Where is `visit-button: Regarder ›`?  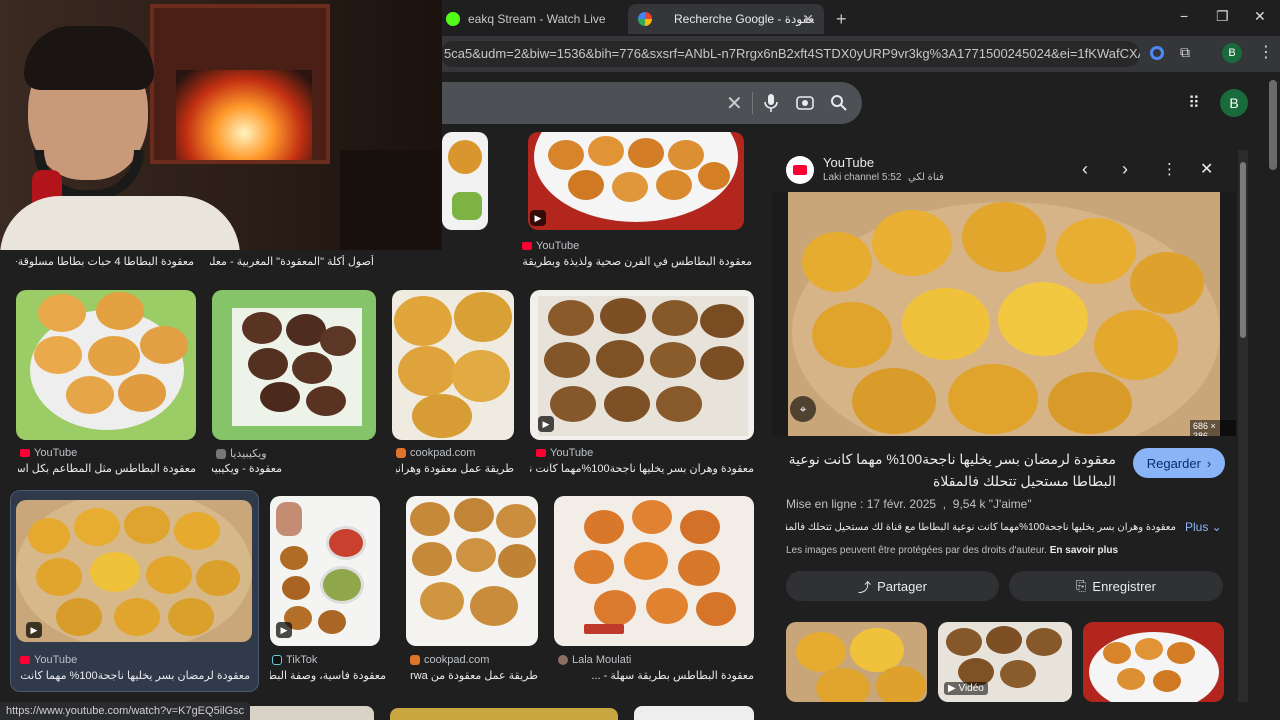 visit-button: Regarder › is located at coordinates (1179, 463).